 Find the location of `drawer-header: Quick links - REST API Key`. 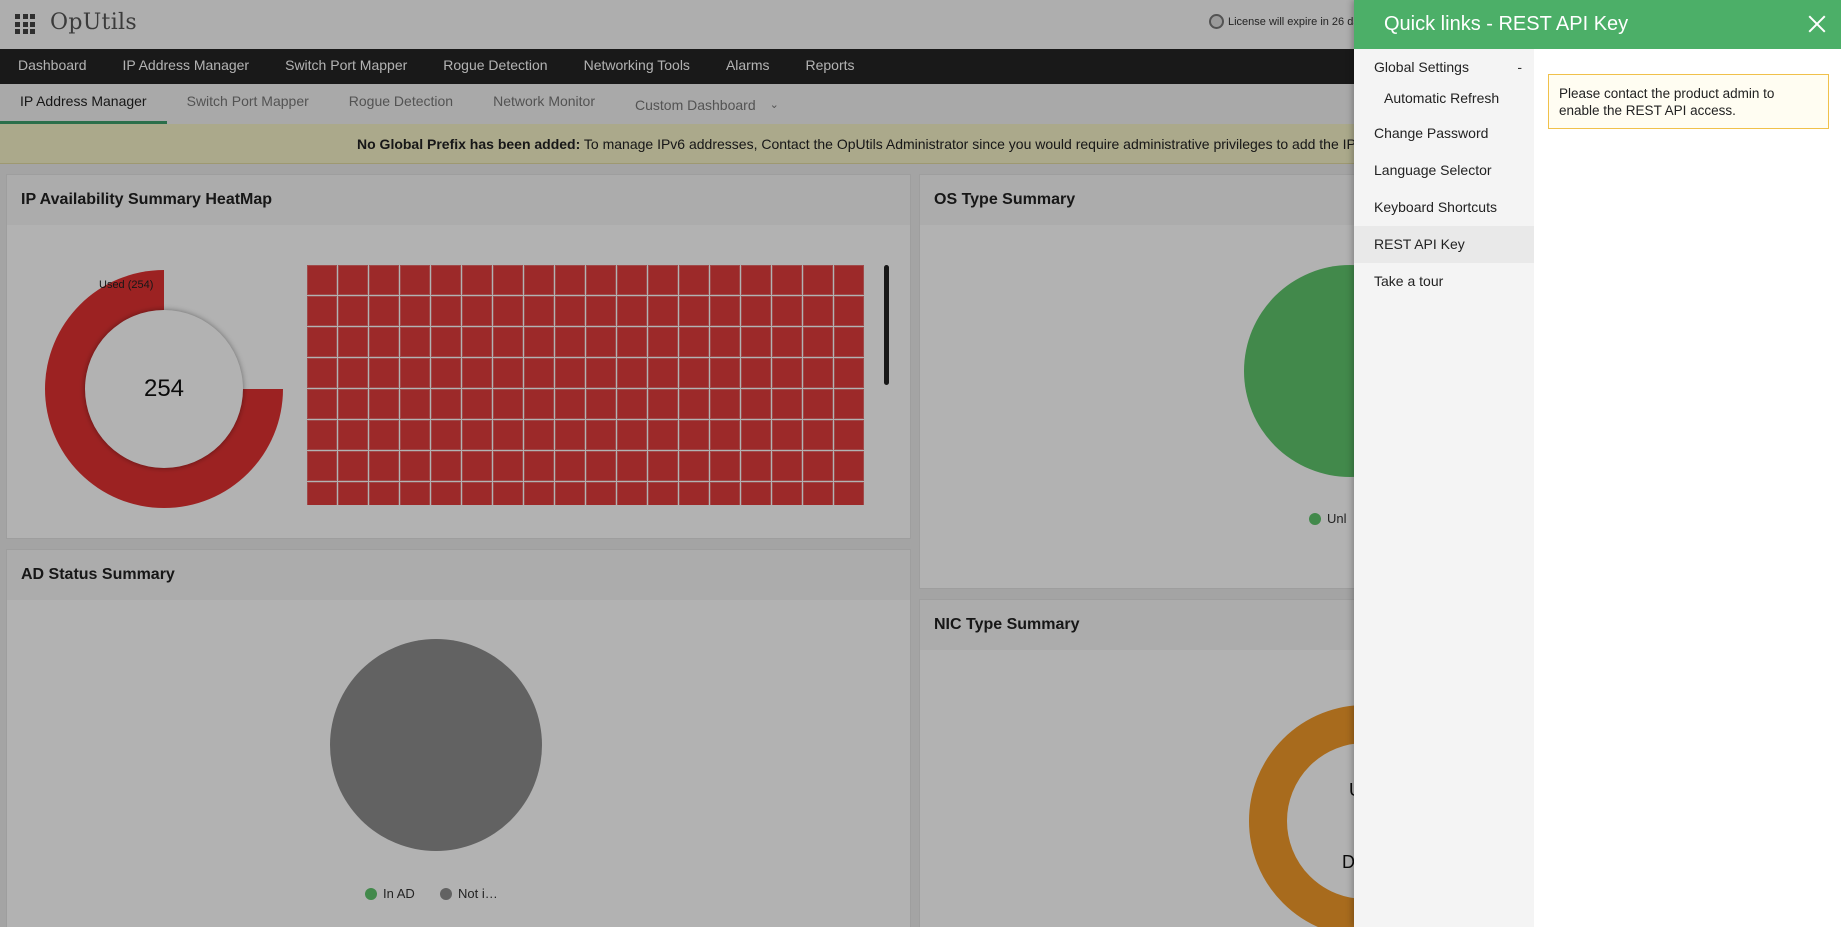

drawer-header: Quick links - REST API Key is located at coordinates (1597, 24).